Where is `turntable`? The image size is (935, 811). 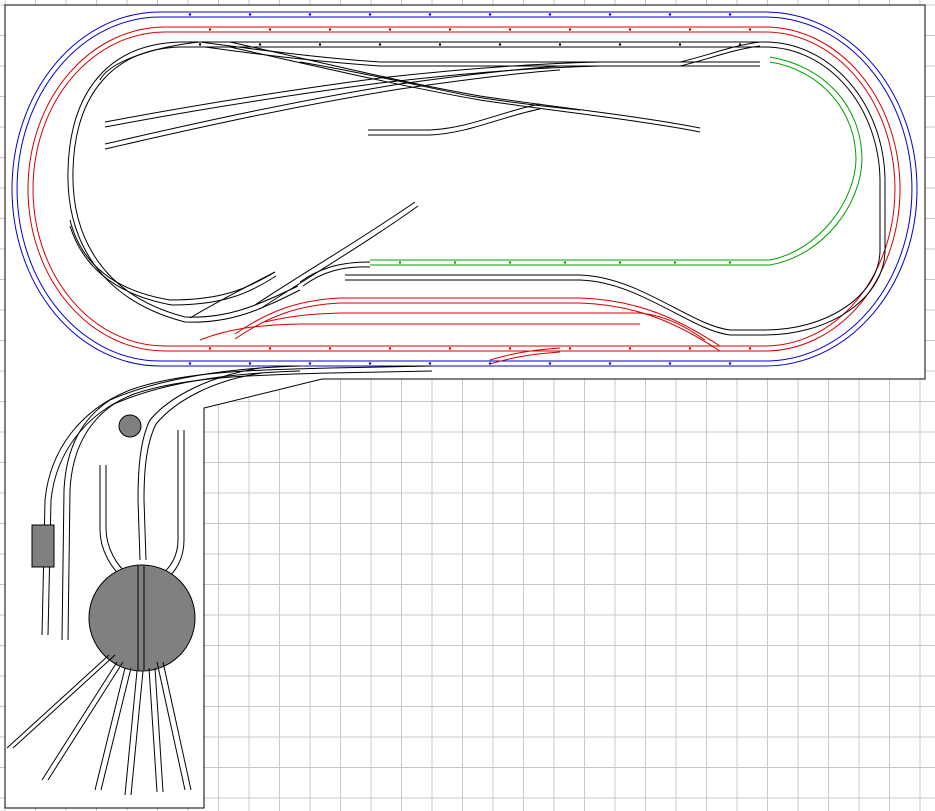
turntable is located at coordinates (142, 618).